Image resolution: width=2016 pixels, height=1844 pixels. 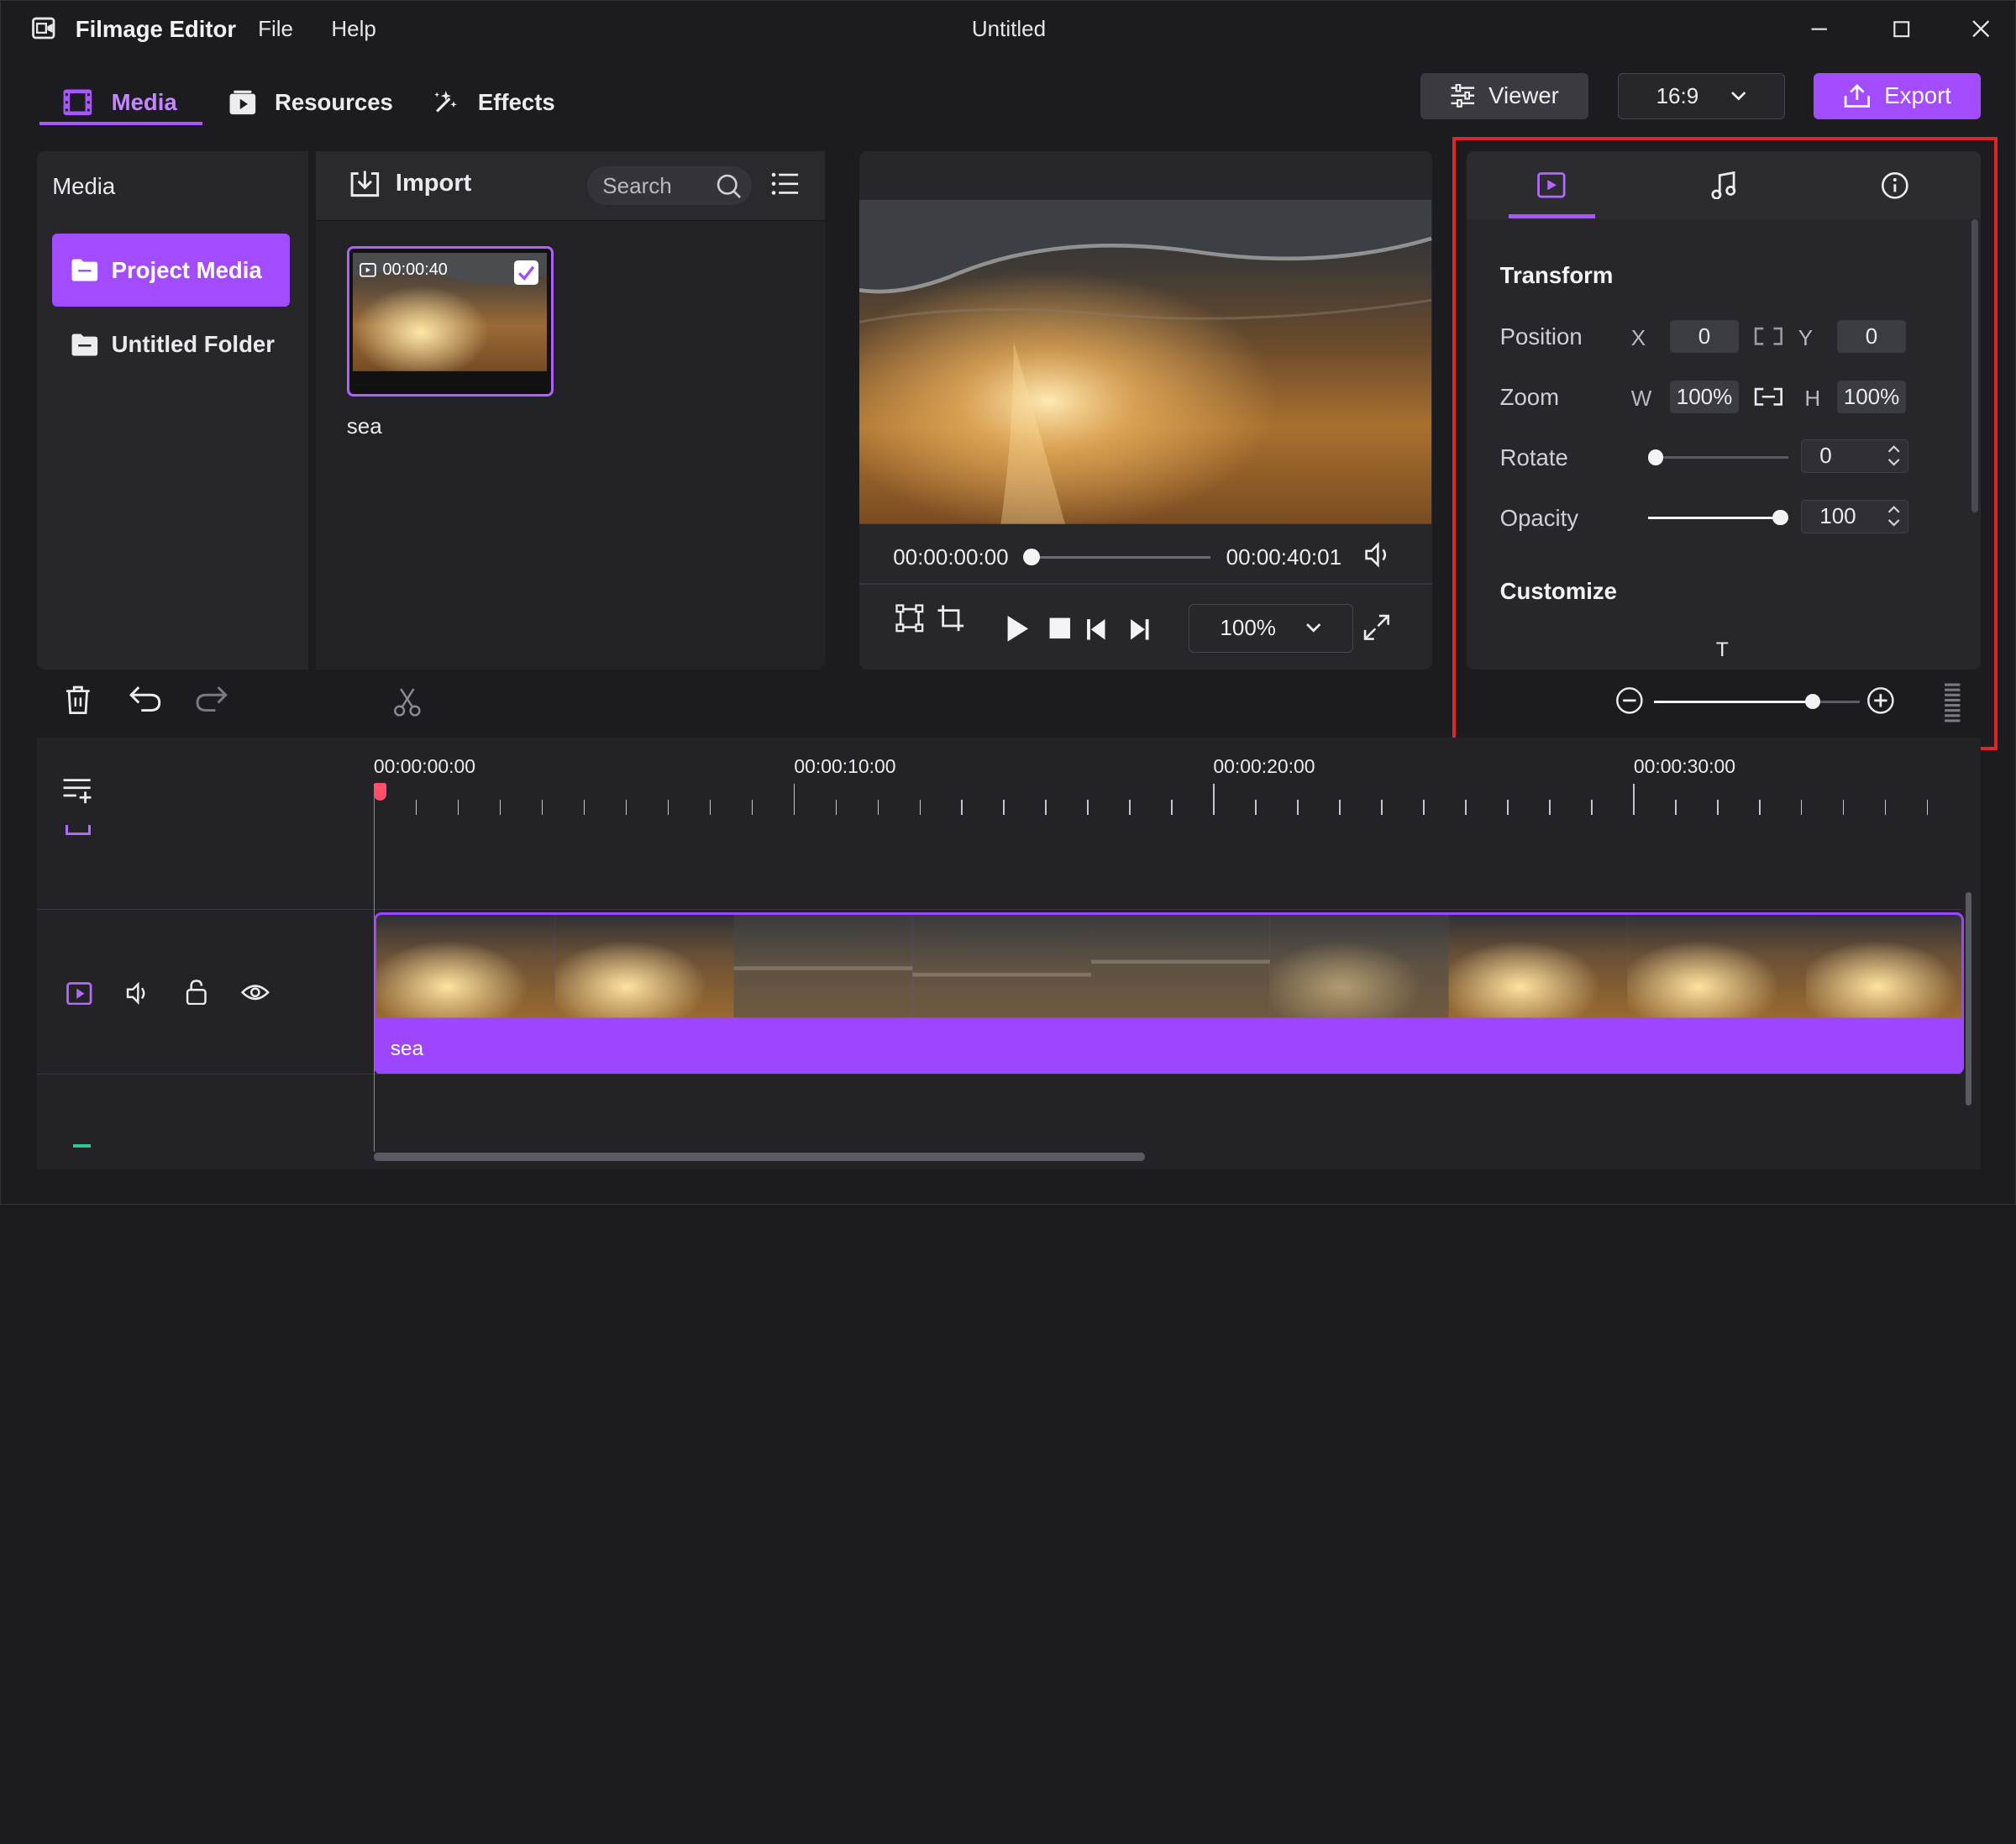 What do you see at coordinates (364, 426) in the screenshot?
I see `media-item-name: sea` at bounding box center [364, 426].